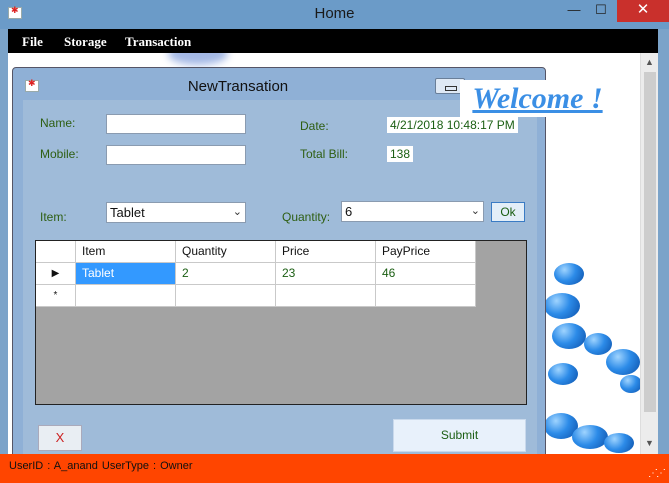 This screenshot has height=483, width=669. I want to click on welcome-banner: Welcome !, so click(537, 98).